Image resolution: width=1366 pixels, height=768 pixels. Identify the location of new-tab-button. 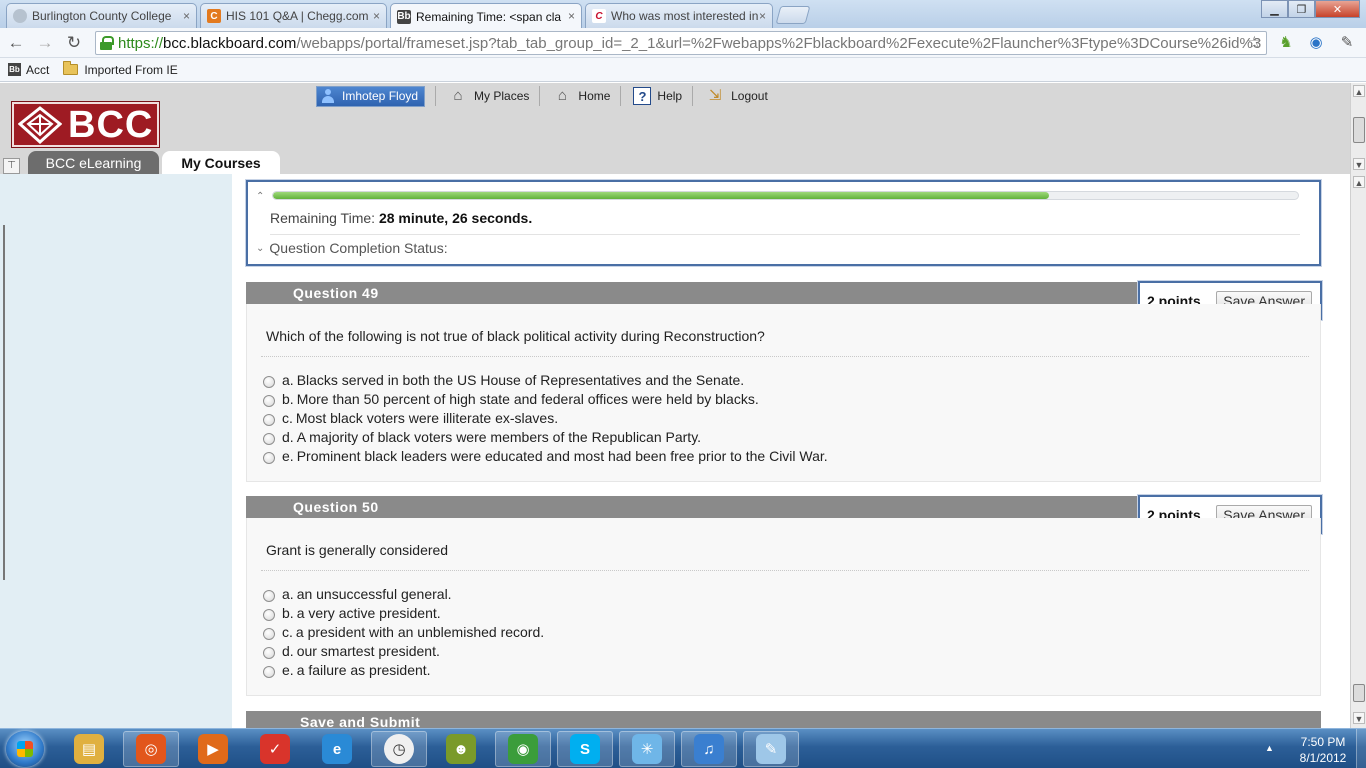
(793, 15).